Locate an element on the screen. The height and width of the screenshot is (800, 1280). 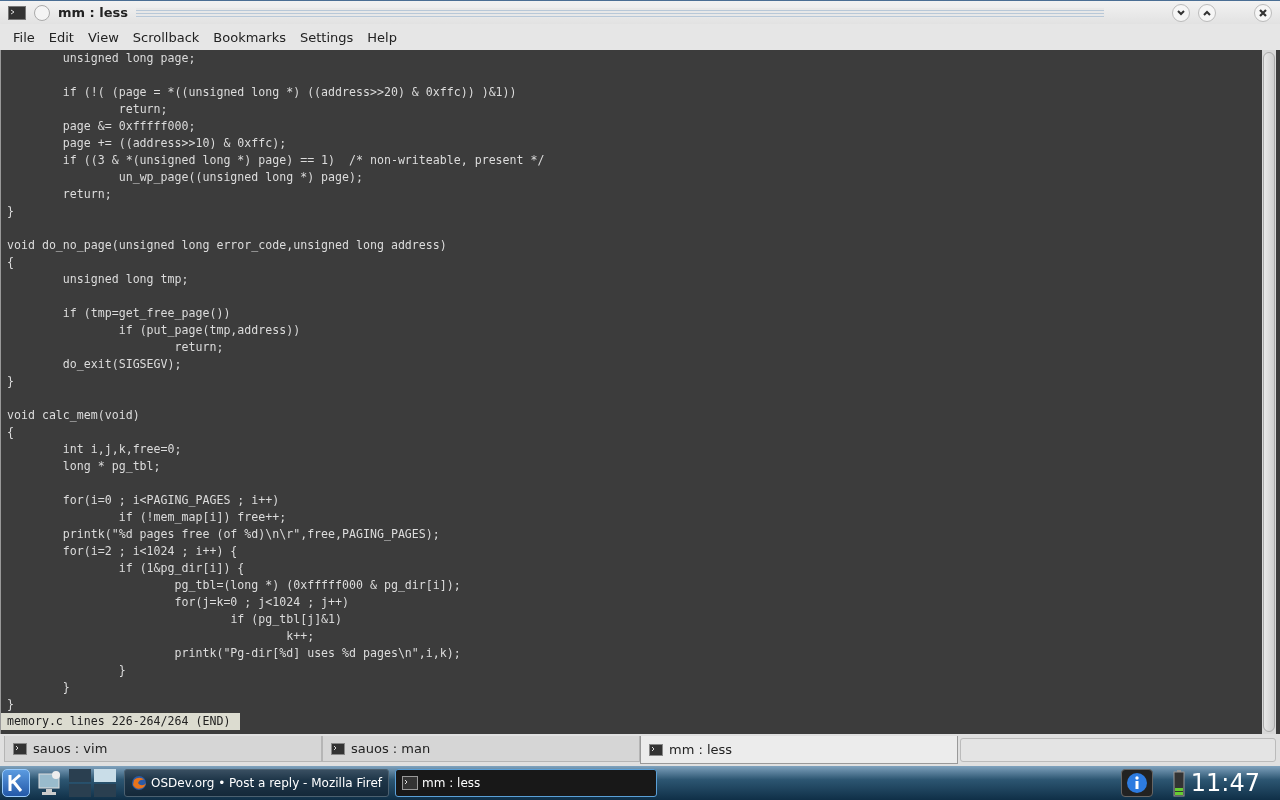
code-line: for(i=0 ; i<PAGING_PAGES ; i++) is located at coordinates (171, 500).